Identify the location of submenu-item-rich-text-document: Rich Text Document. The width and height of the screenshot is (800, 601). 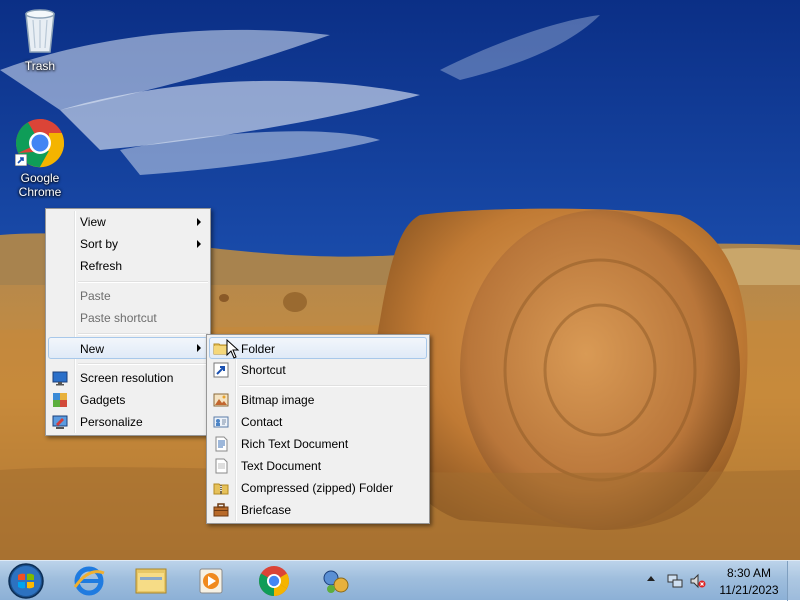
(318, 444).